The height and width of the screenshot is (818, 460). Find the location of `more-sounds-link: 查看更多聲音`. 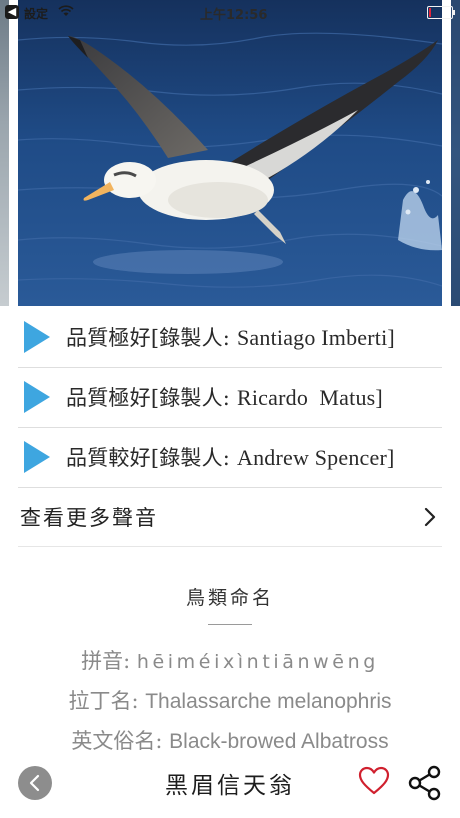

more-sounds-link: 查看更多聲音 is located at coordinates (230, 517).